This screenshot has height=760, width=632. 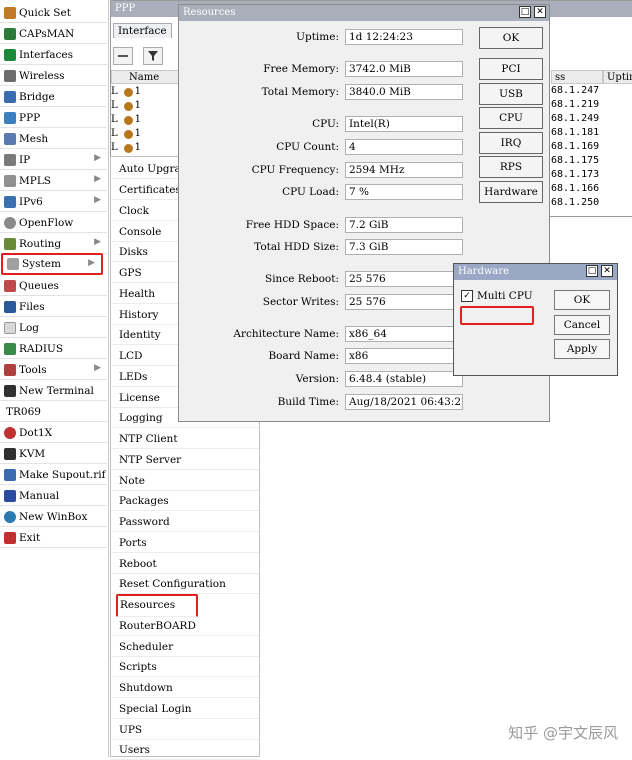 I want to click on menu-item-ip: IP ▶, so click(x=53, y=160).